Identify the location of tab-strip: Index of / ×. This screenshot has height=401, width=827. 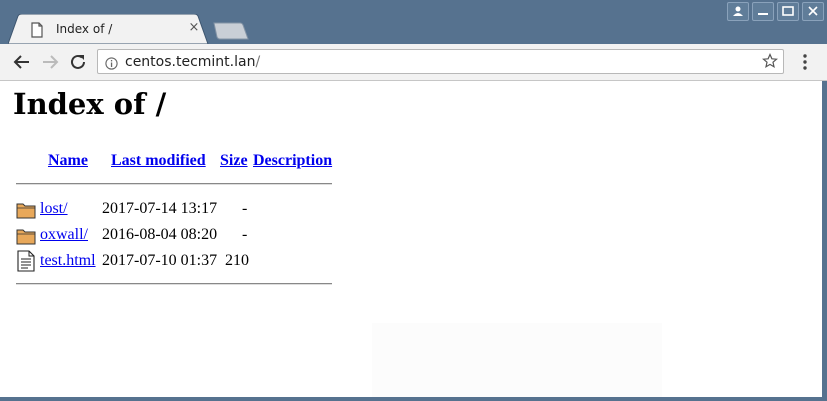
(413, 22).